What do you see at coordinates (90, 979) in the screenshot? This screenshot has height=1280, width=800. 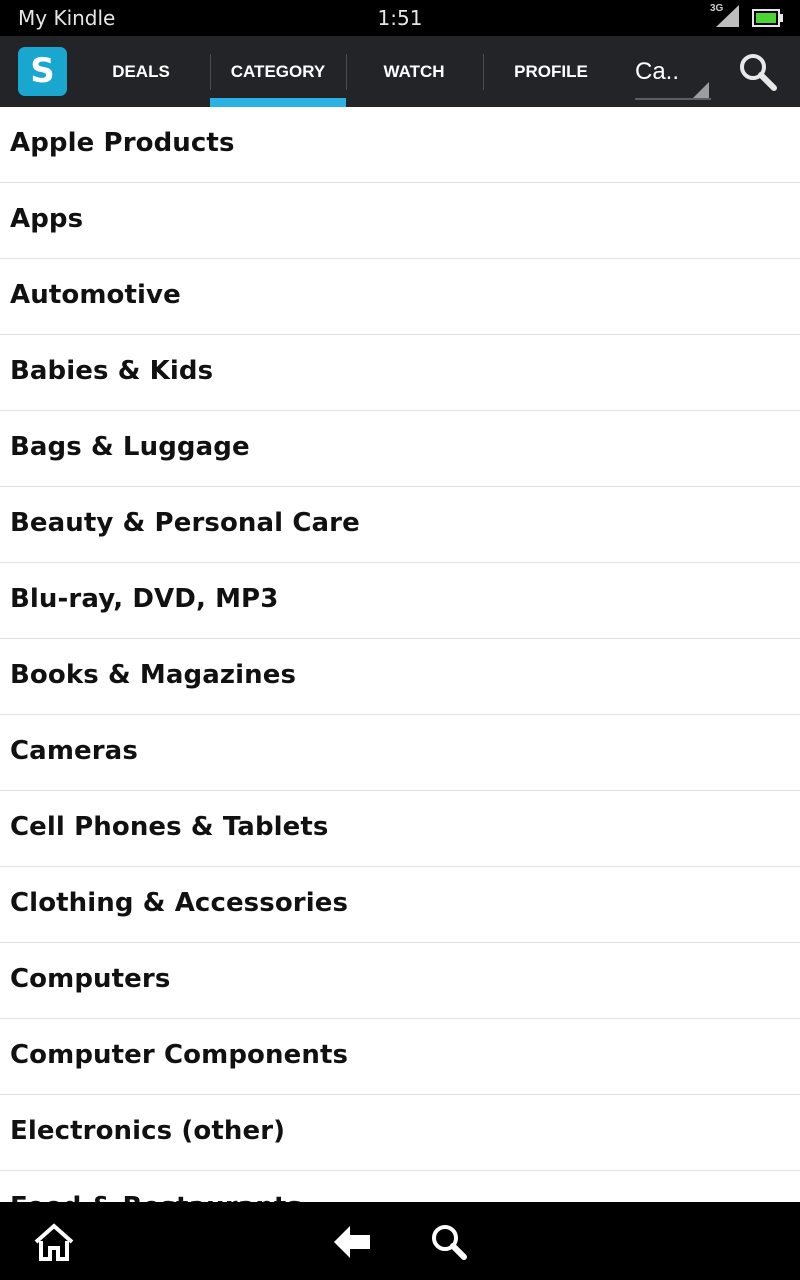 I see `list-item-label: Computers` at bounding box center [90, 979].